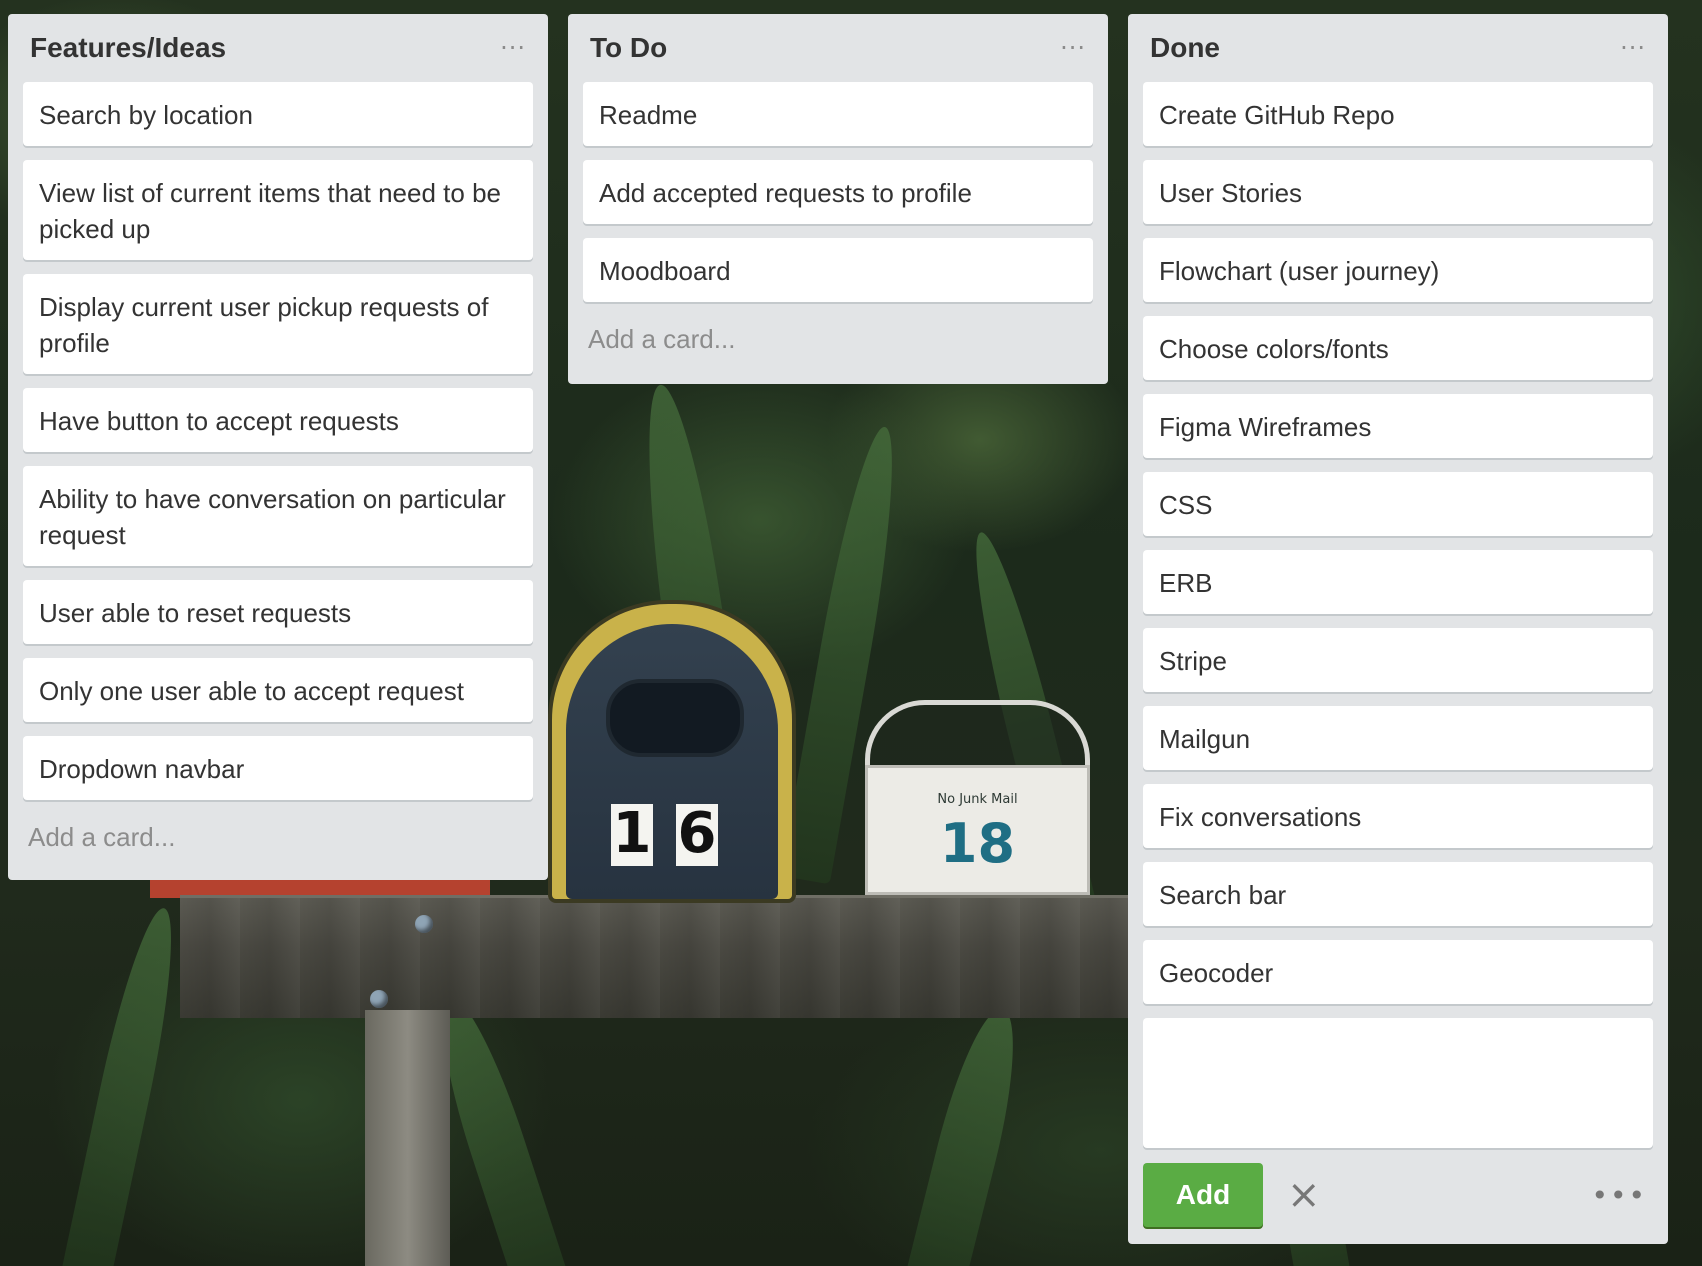  What do you see at coordinates (1398, 48) in the screenshot?
I see `list-header: Done ···` at bounding box center [1398, 48].